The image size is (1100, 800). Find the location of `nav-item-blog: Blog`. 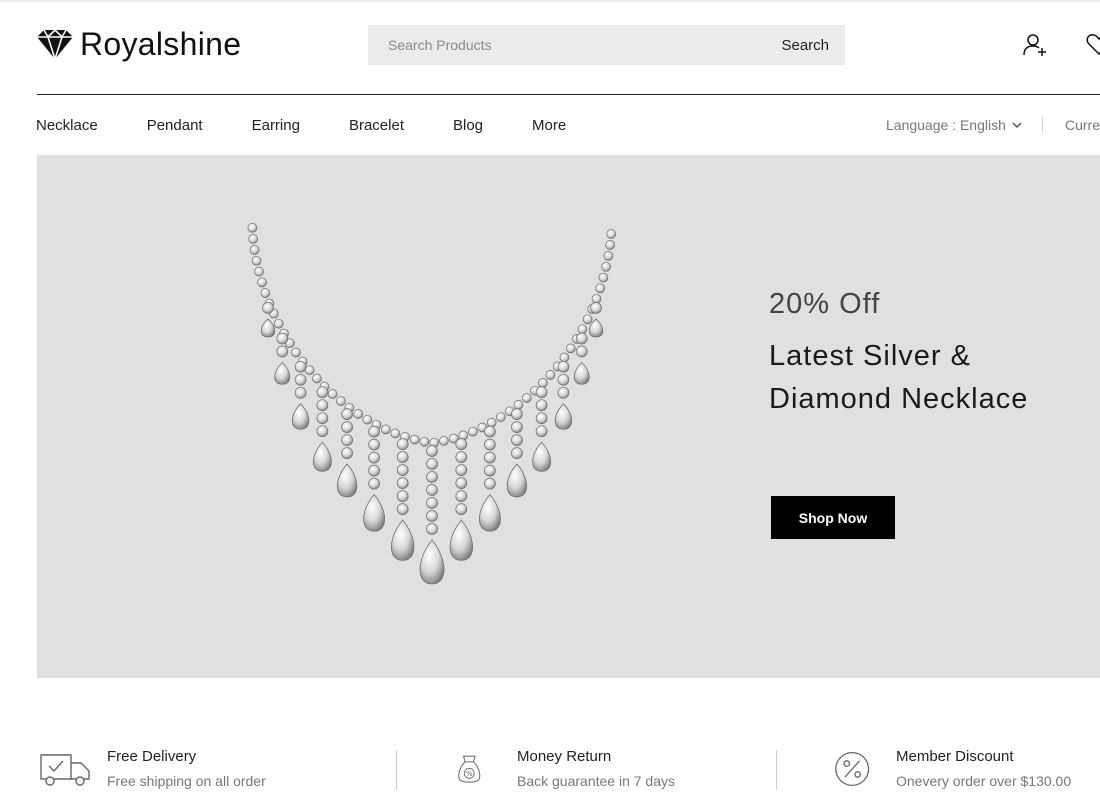

nav-item-blog: Blog is located at coordinates (468, 125).